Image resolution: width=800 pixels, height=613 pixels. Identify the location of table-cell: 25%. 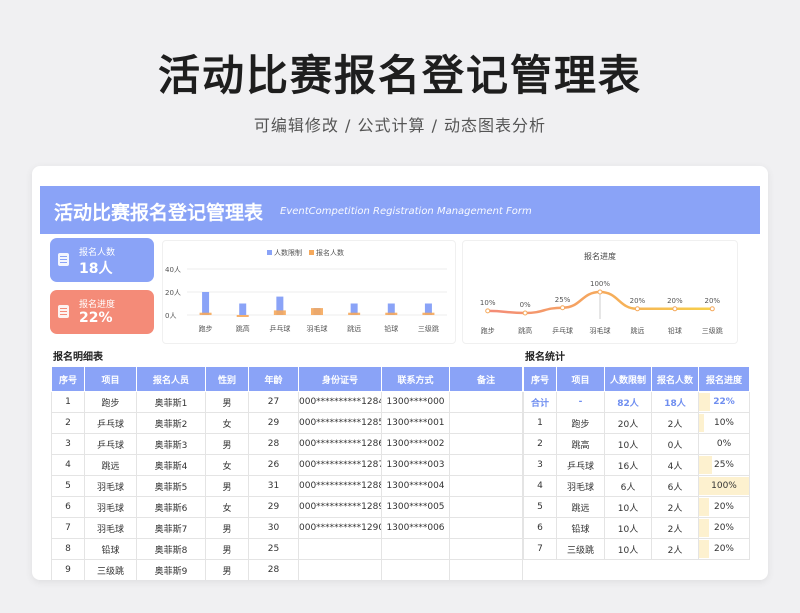
(724, 465).